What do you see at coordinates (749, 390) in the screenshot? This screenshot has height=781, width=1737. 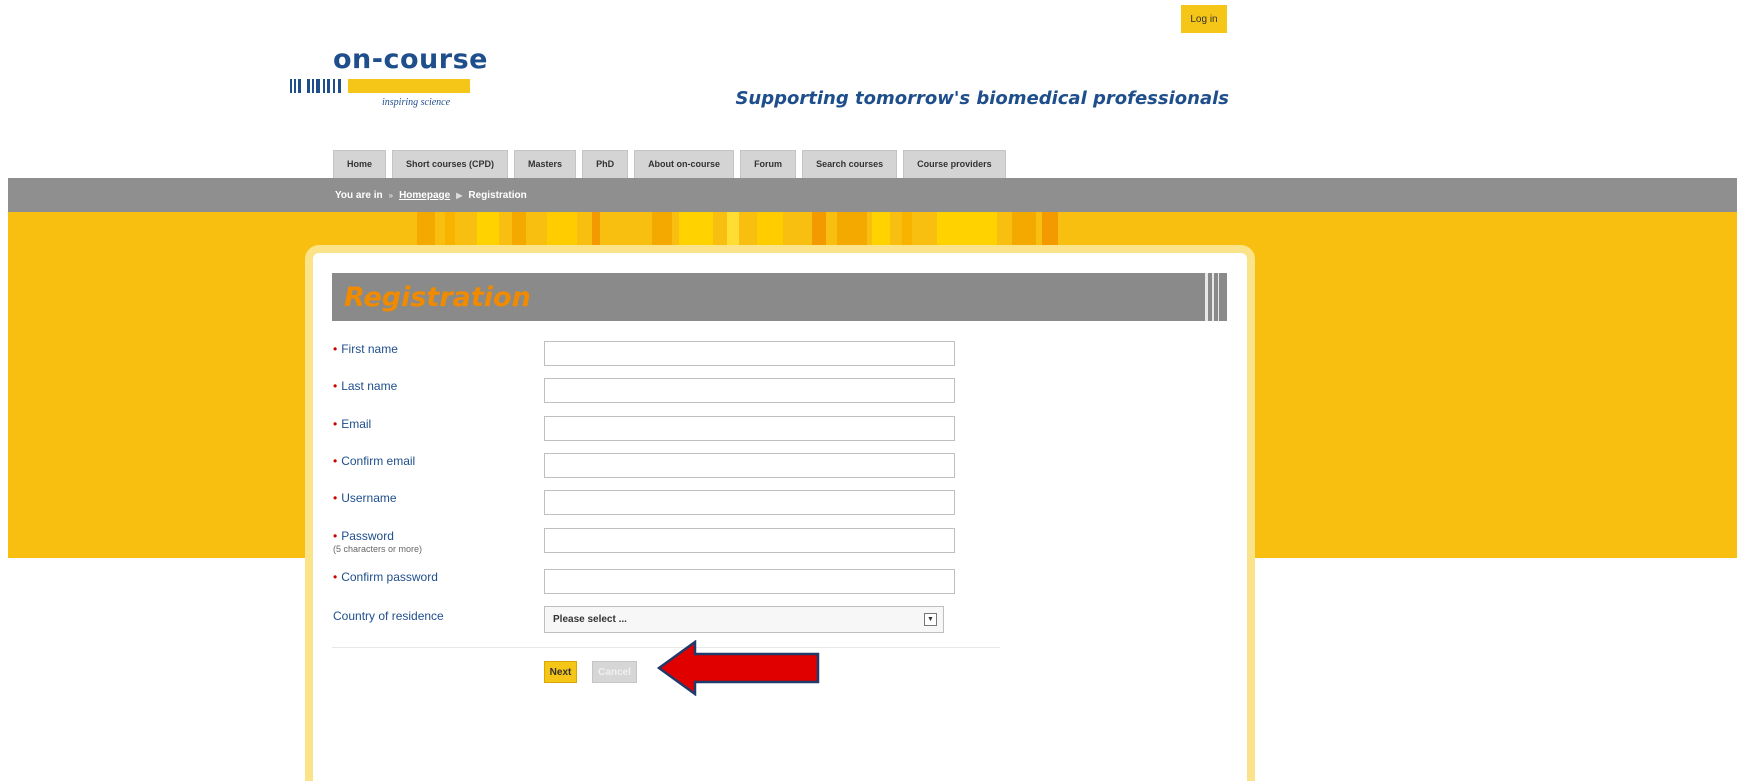 I see `last-name-field` at bounding box center [749, 390].